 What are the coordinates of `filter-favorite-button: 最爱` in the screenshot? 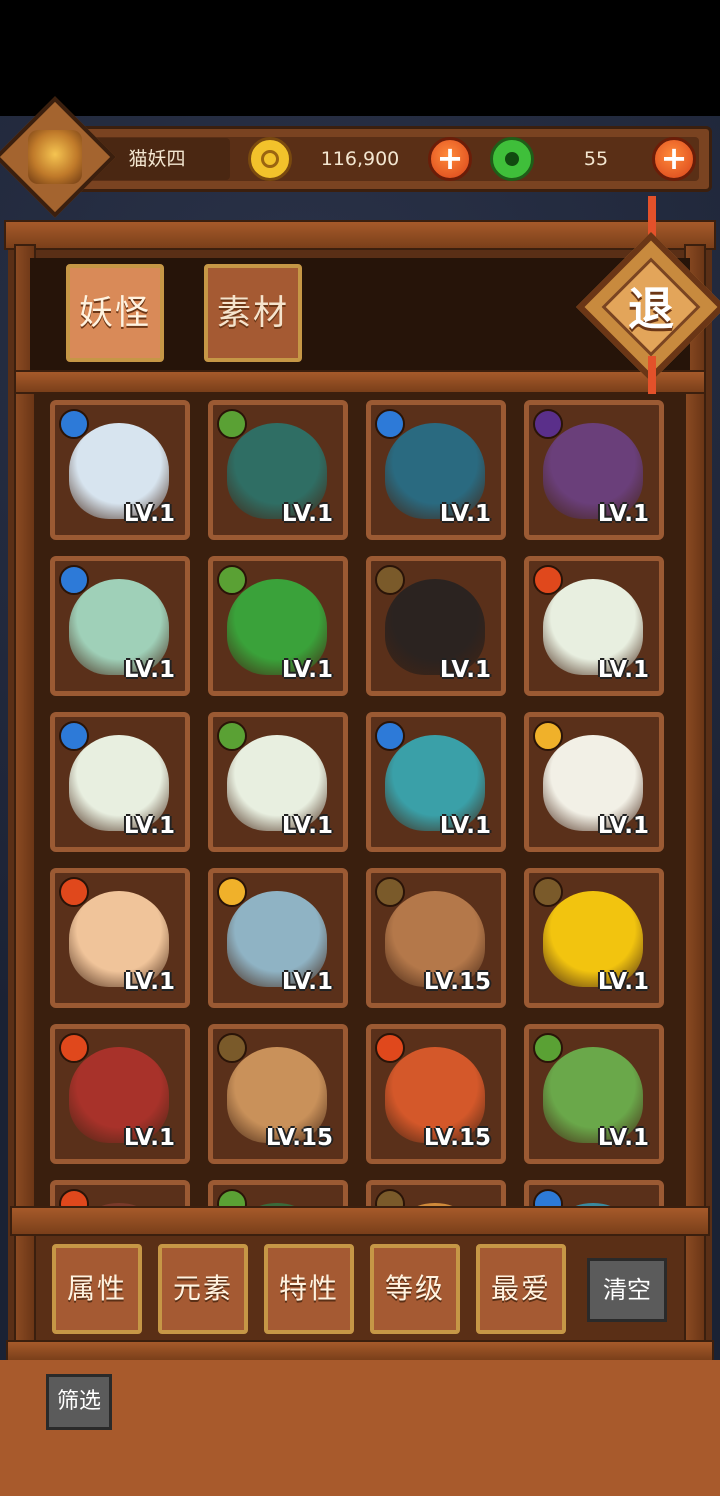 It's located at (521, 1289).